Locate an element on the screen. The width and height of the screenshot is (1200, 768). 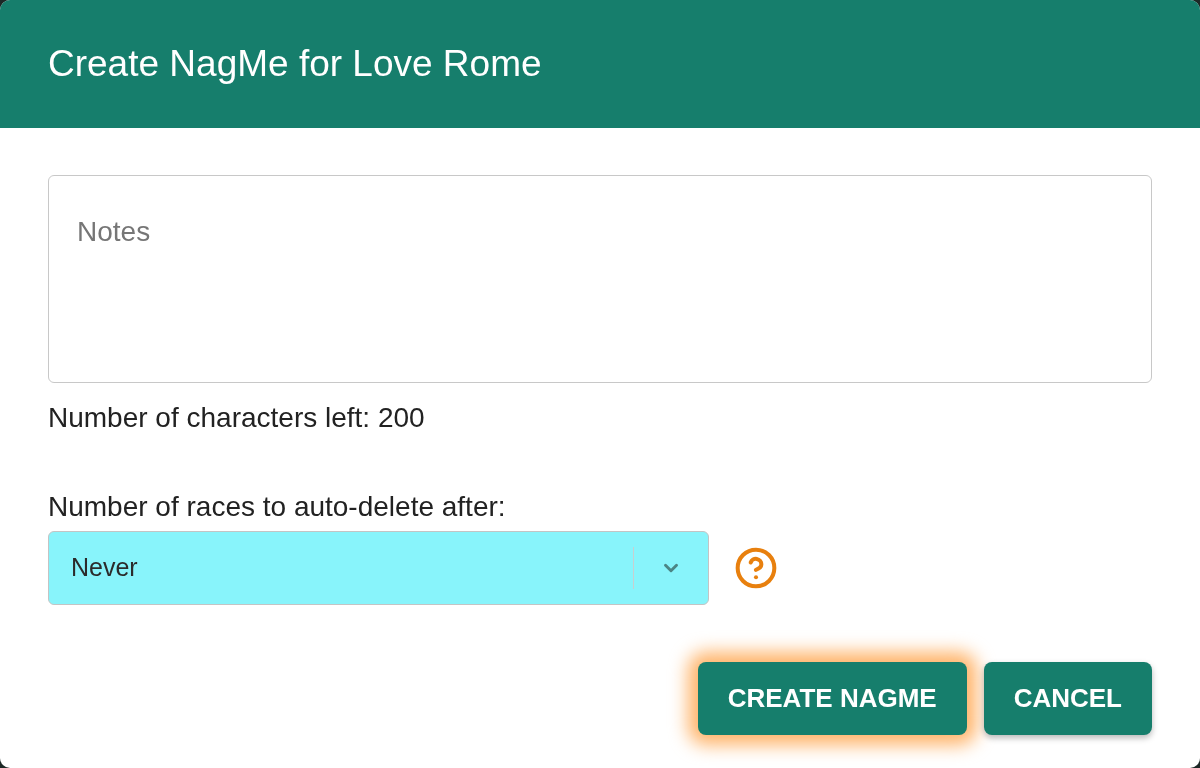
dialog-title: Create NagMe for Love Rome is located at coordinates (295, 64).